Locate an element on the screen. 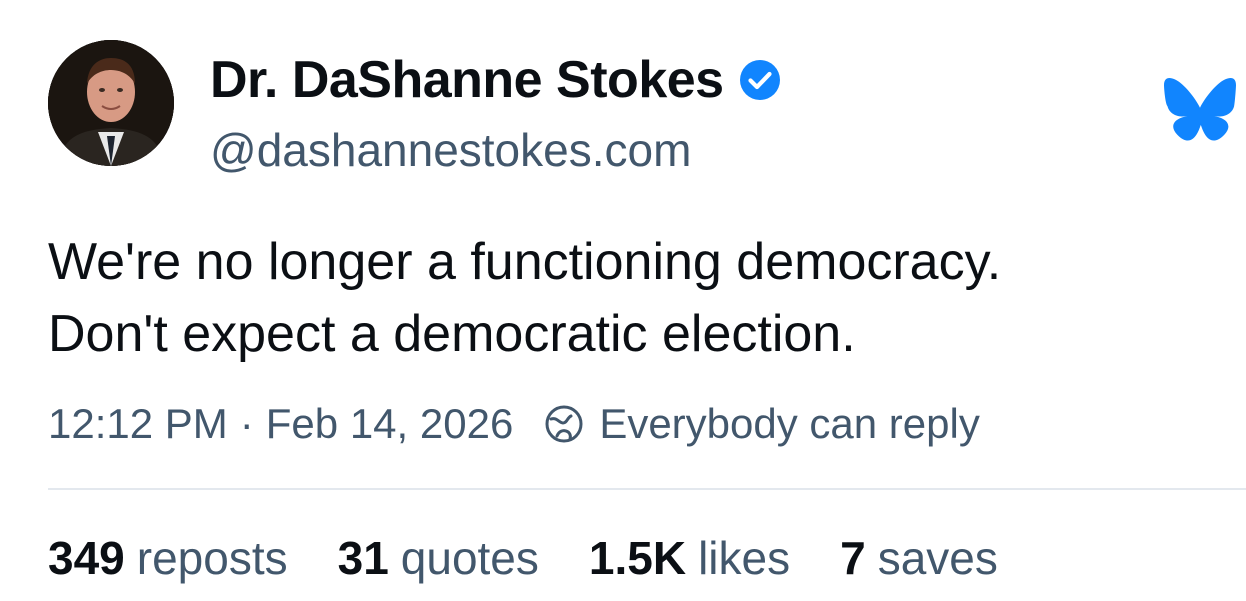 Image resolution: width=1246 pixels, height=601 pixels. verified-badge-icon is located at coordinates (759, 80).